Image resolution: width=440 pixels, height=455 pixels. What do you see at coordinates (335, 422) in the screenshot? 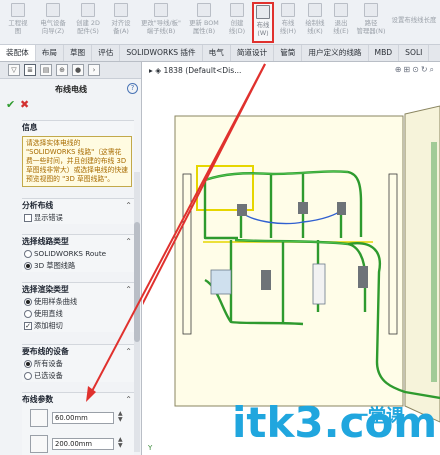
I see `watermark-logo: itk3.com` at bounding box center [335, 422].